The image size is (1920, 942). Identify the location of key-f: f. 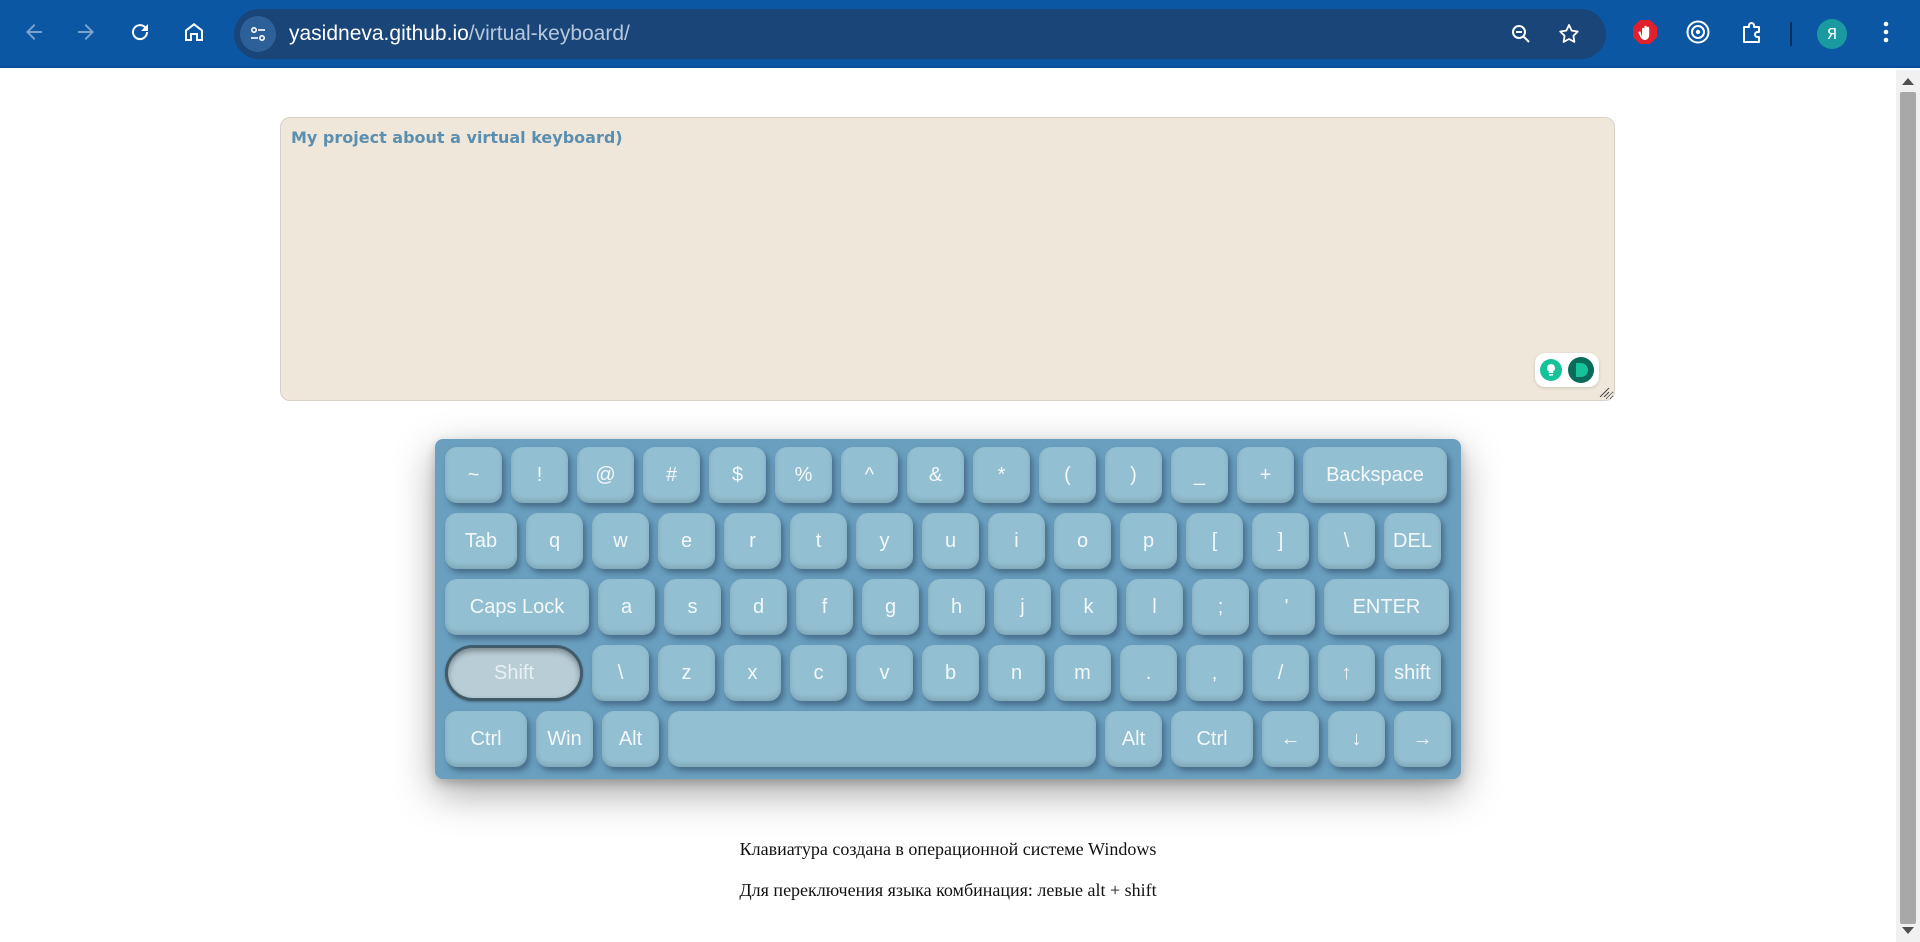
(824, 607).